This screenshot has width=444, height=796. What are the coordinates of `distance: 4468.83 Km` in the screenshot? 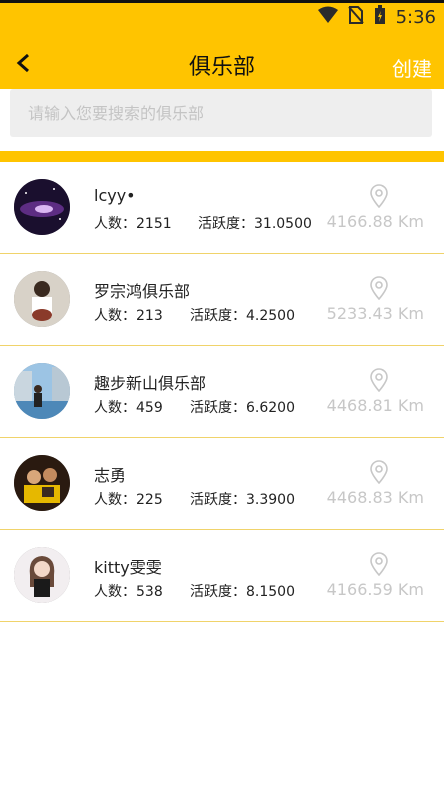 It's located at (375, 497).